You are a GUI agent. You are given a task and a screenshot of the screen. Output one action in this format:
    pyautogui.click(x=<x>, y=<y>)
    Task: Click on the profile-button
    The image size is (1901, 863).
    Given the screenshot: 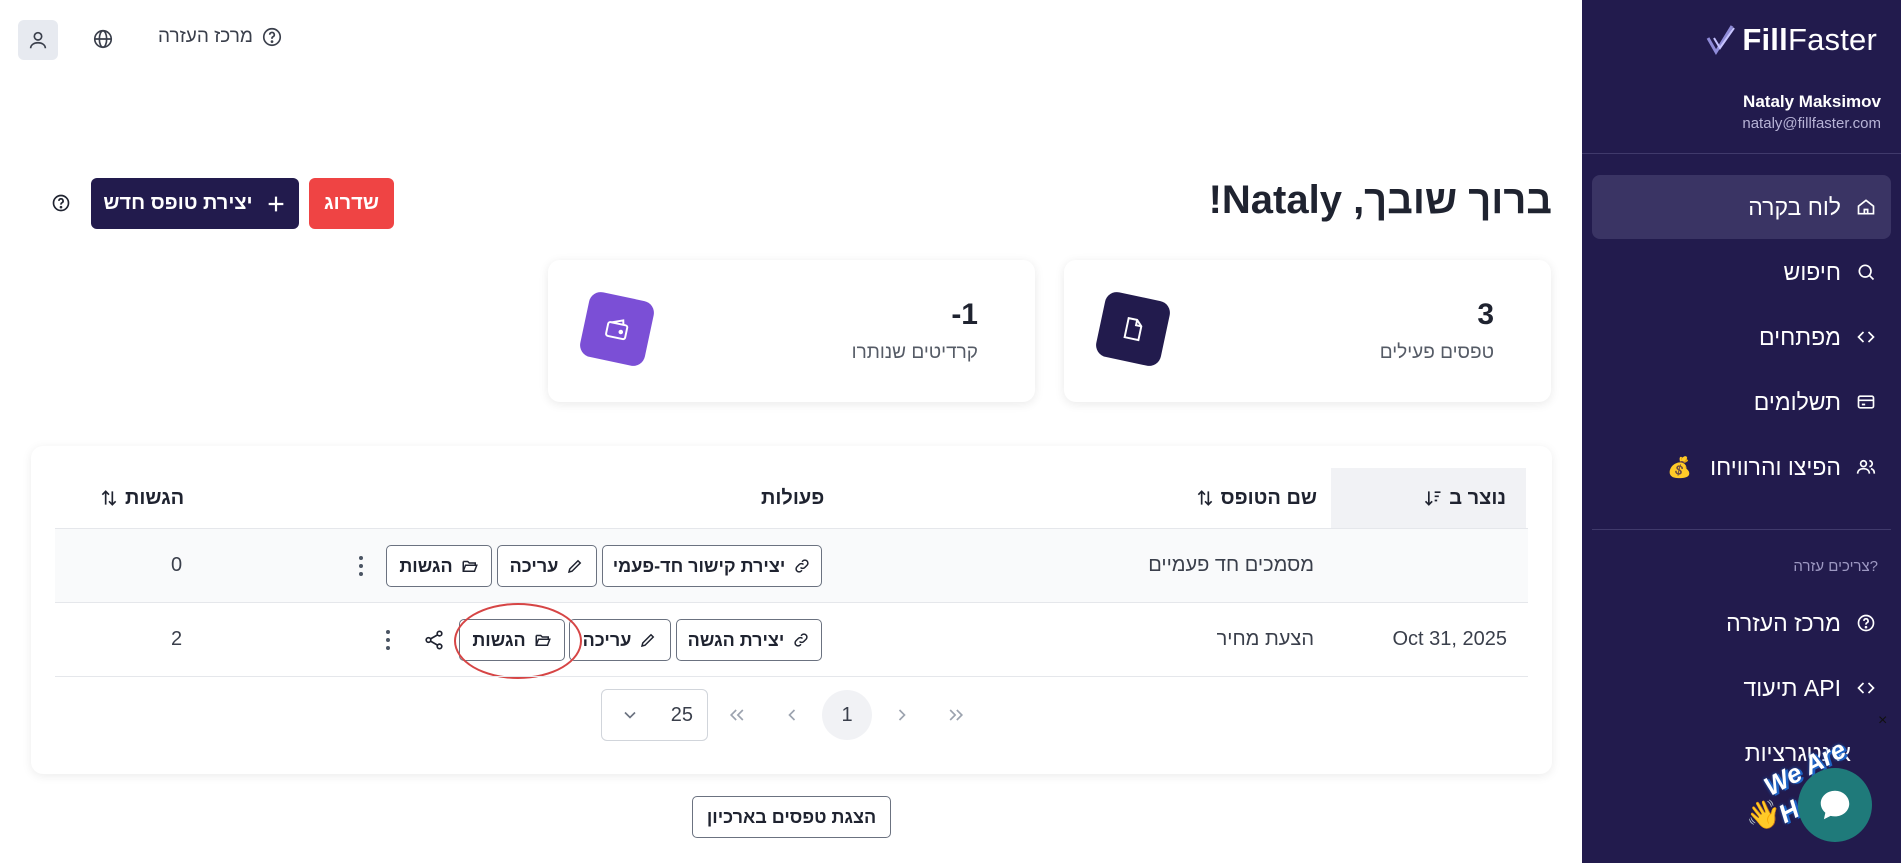 What is the action you would take?
    pyautogui.click(x=38, y=40)
    